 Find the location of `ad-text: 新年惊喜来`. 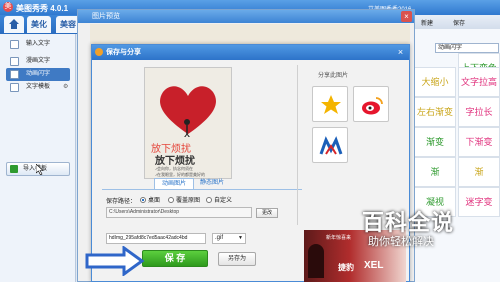

ad-text: 新年惊喜来 is located at coordinates (339, 238).